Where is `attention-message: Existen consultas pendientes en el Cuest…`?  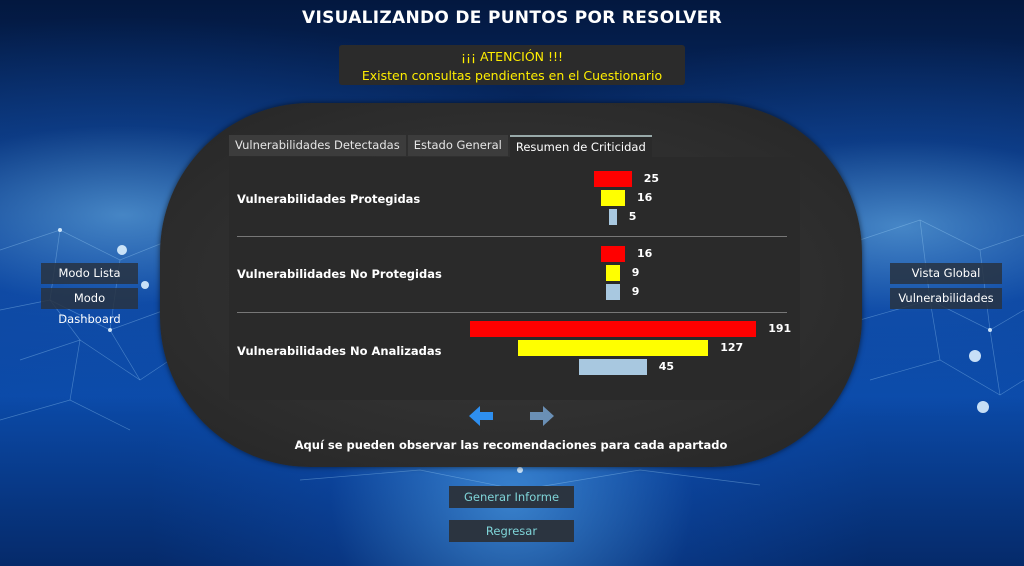
attention-message: Existen consultas pendientes en el Cuest… is located at coordinates (512, 75).